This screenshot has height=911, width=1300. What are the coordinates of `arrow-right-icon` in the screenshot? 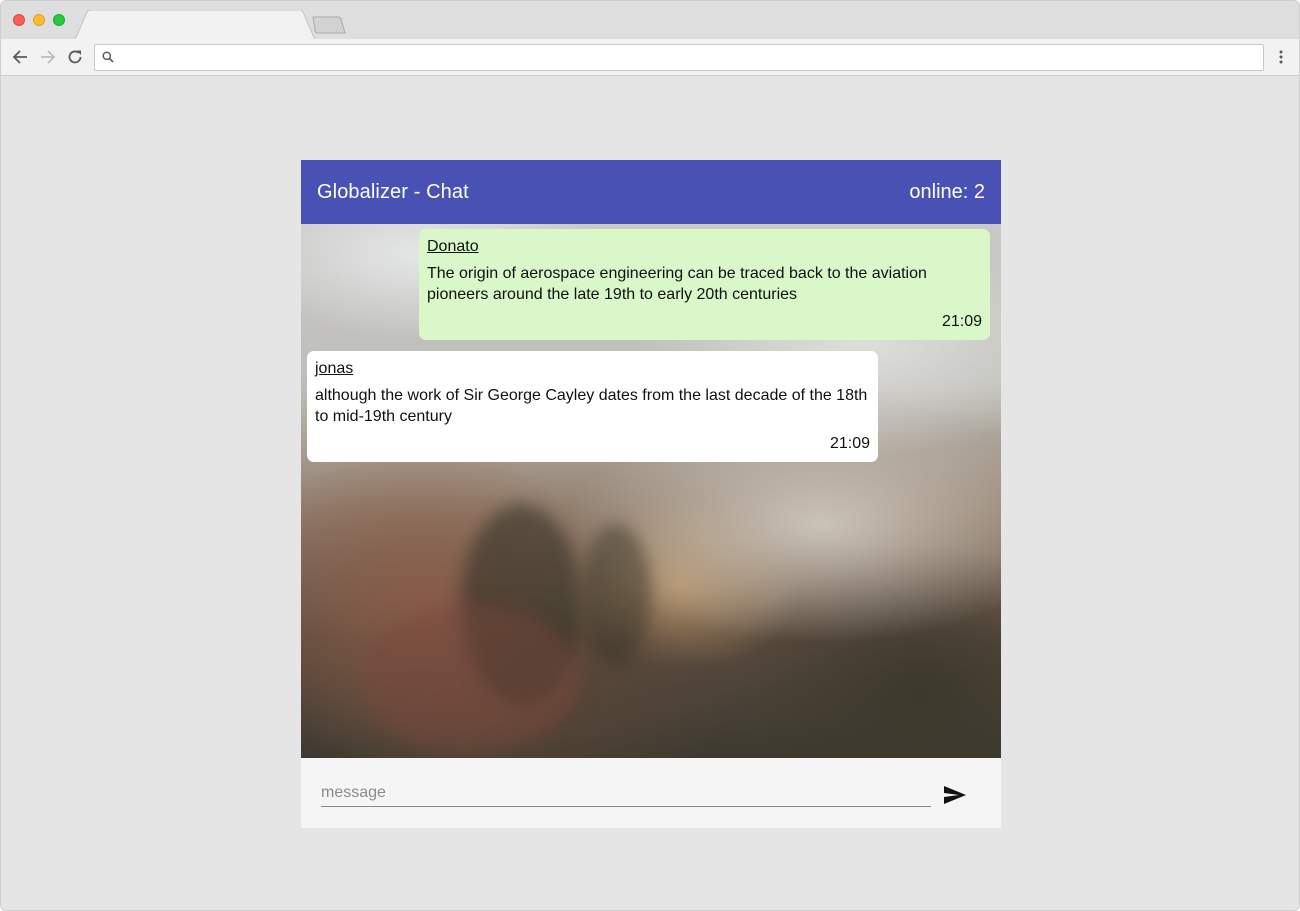 It's located at (48, 57).